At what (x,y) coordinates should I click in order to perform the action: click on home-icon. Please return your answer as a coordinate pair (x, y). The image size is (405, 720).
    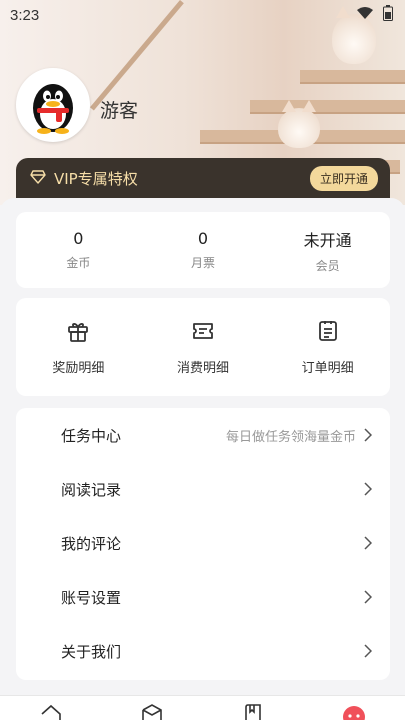
    Looking at the image, I should click on (51, 712).